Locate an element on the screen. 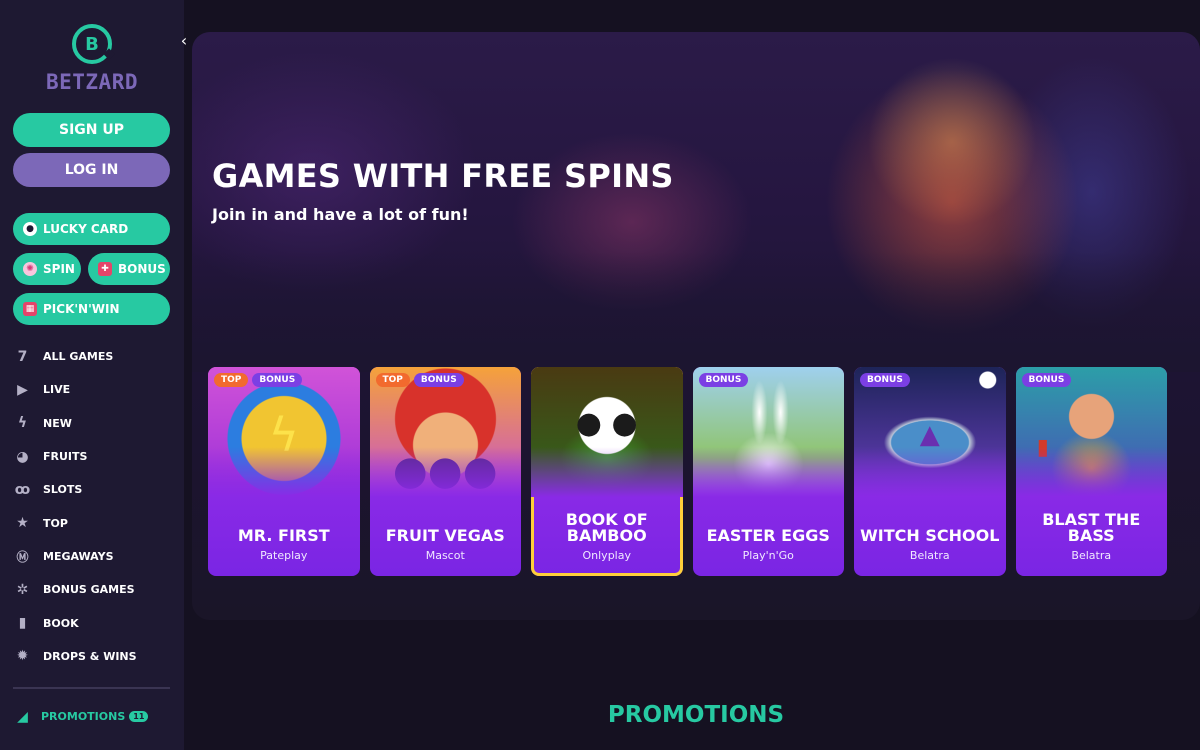 This screenshot has width=1200, height=750. nav-item-bonus-games: ✲ BONUS GAMES is located at coordinates (94, 589).